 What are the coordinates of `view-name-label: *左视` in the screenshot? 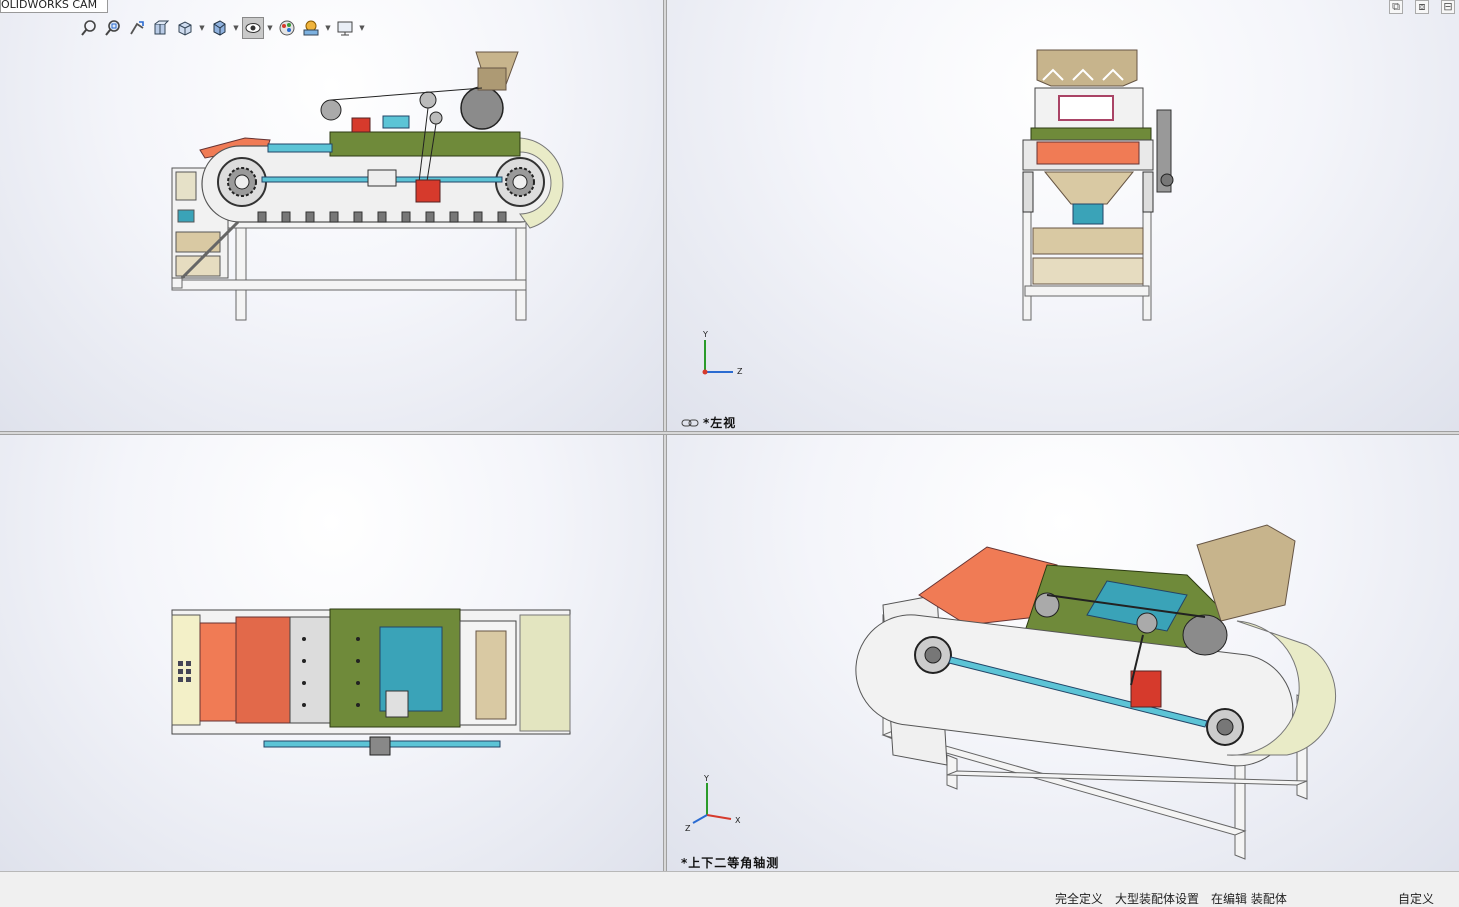 It's located at (708, 422).